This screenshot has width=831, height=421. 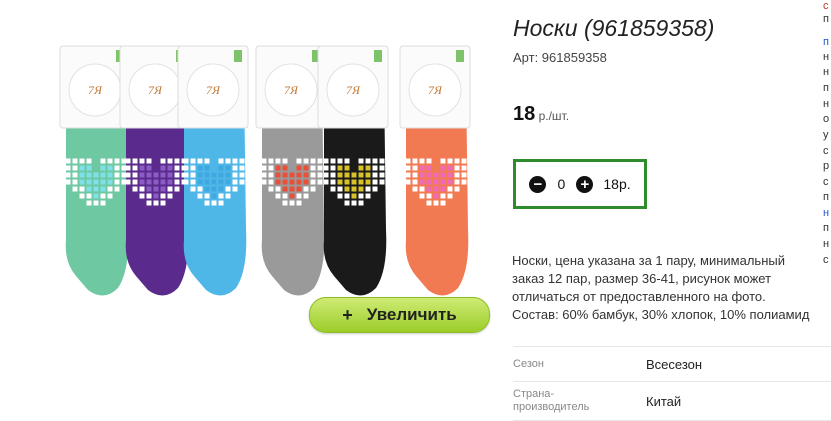 I want to click on minus-icon: −, so click(x=538, y=184).